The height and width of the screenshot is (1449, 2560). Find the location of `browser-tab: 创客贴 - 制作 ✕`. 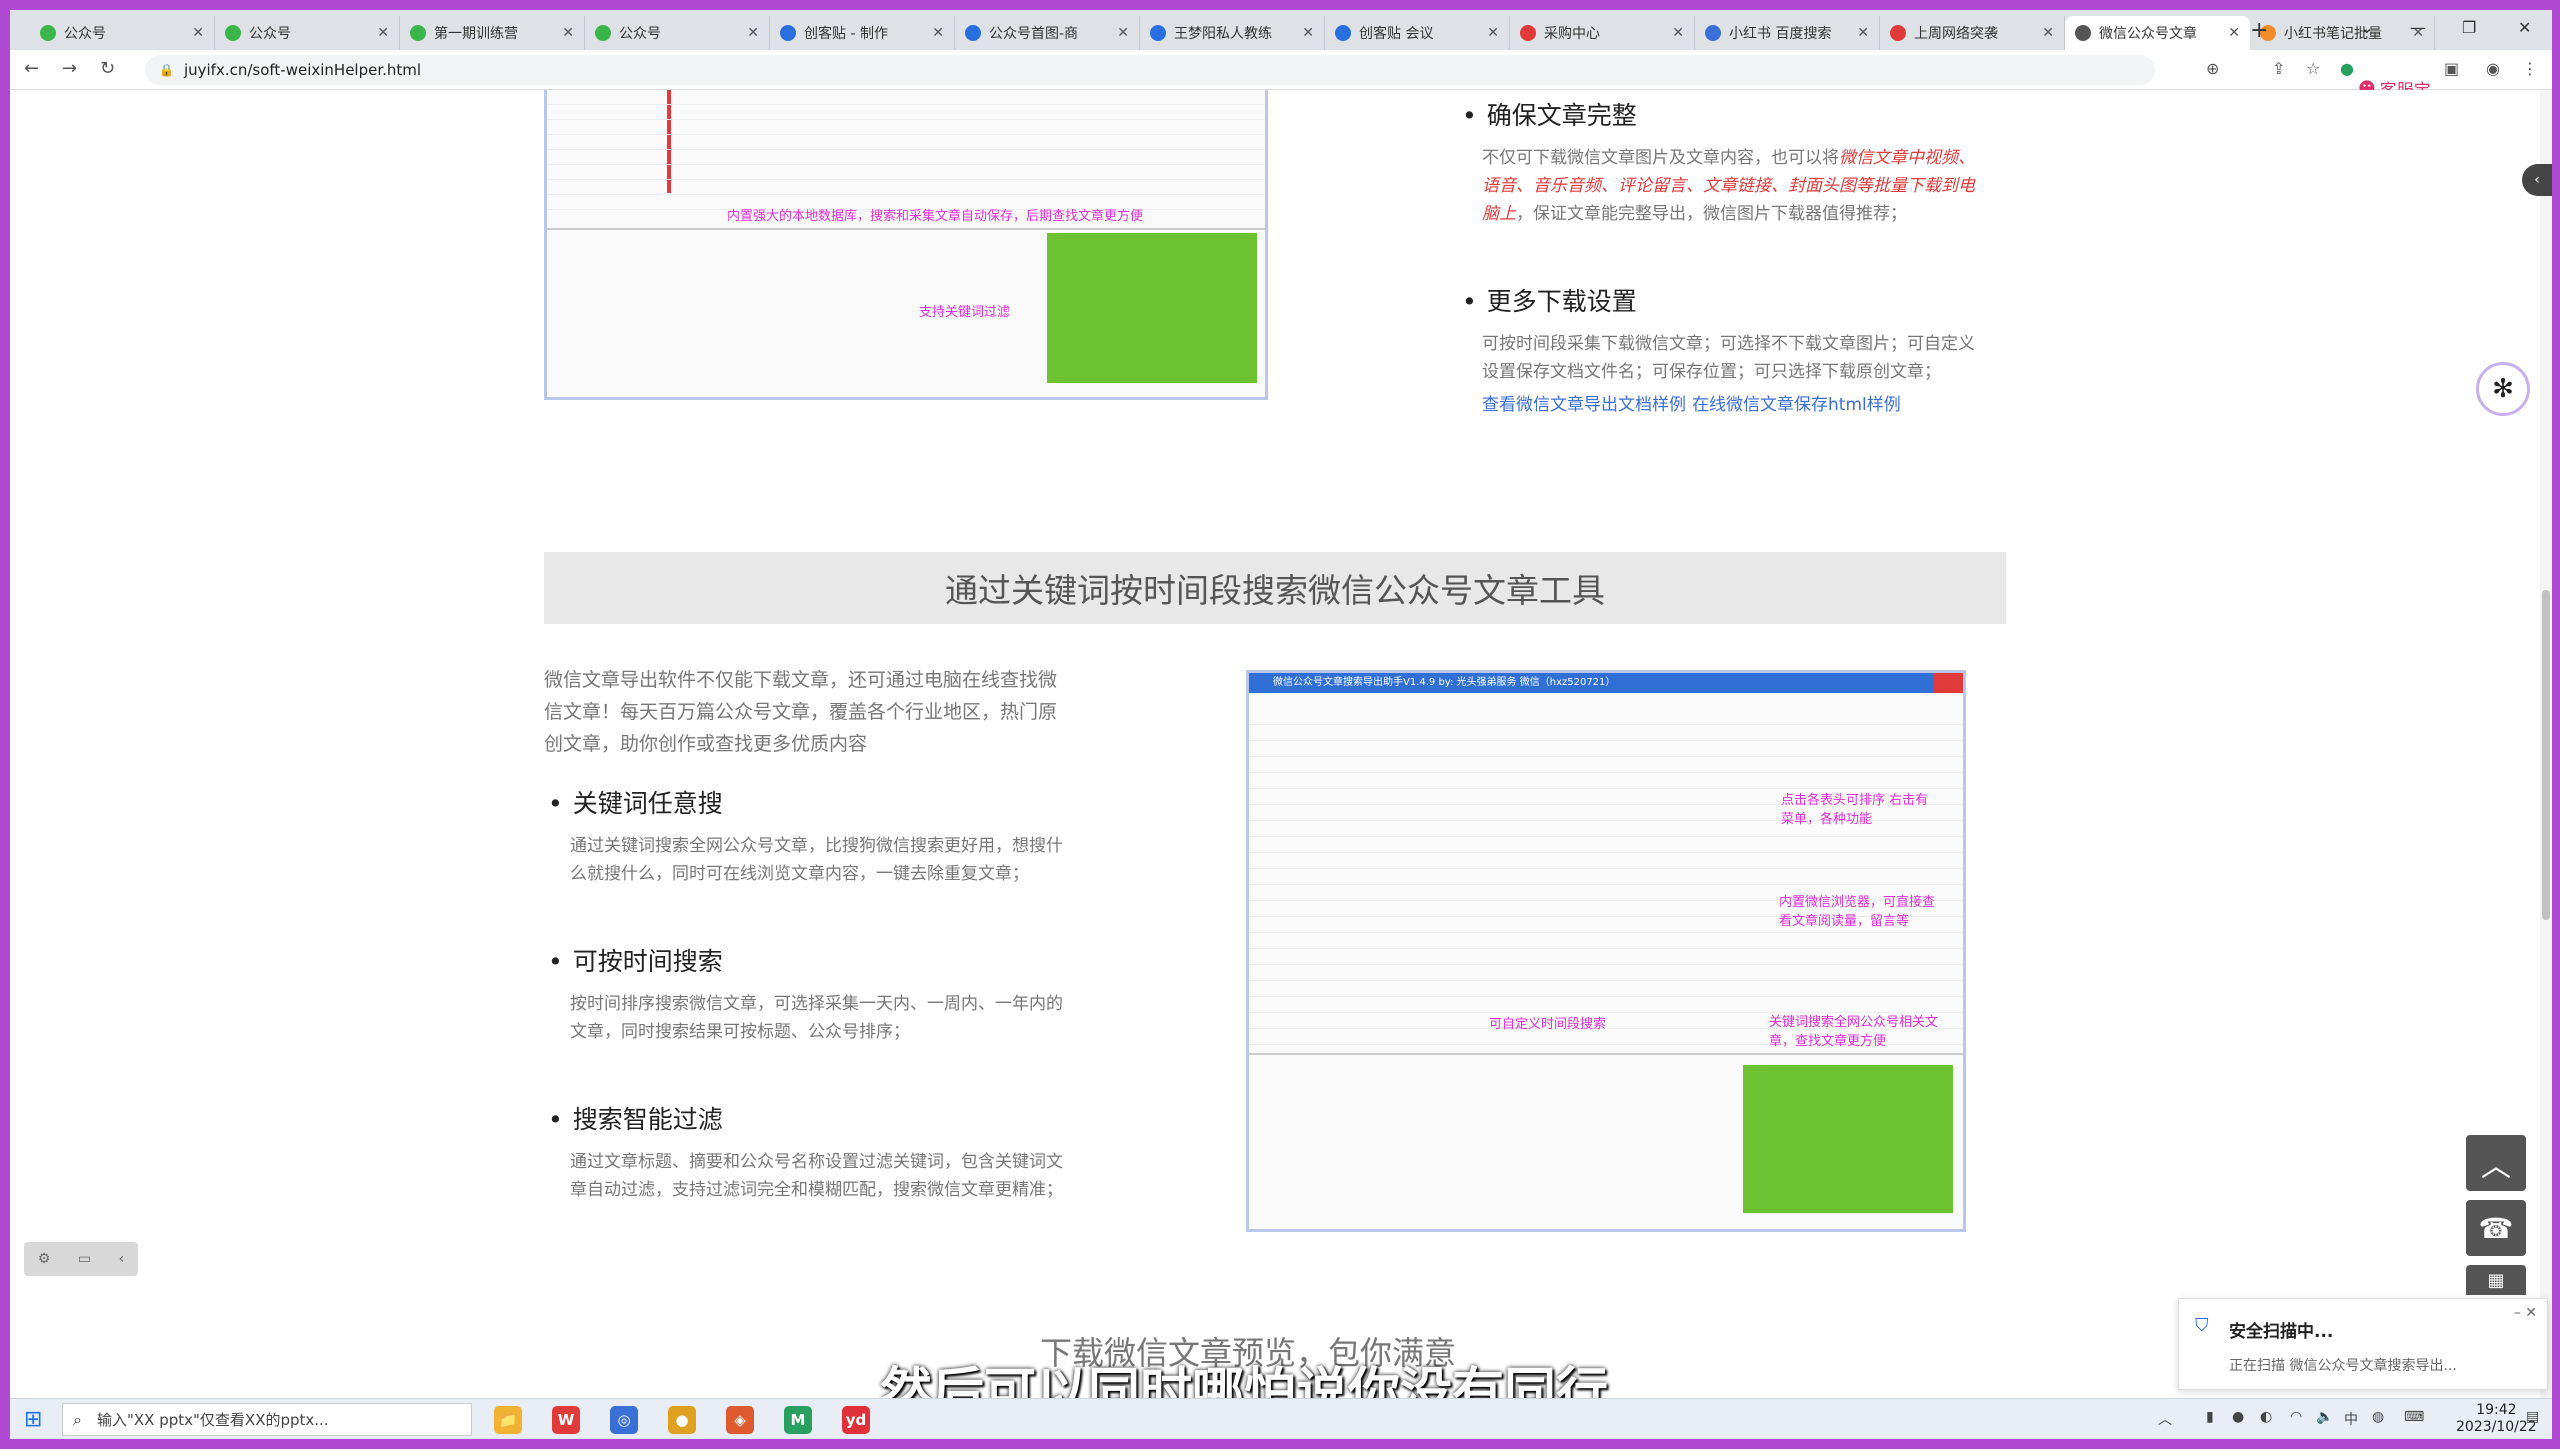

browser-tab: 创客贴 - 制作 ✕ is located at coordinates (862, 33).